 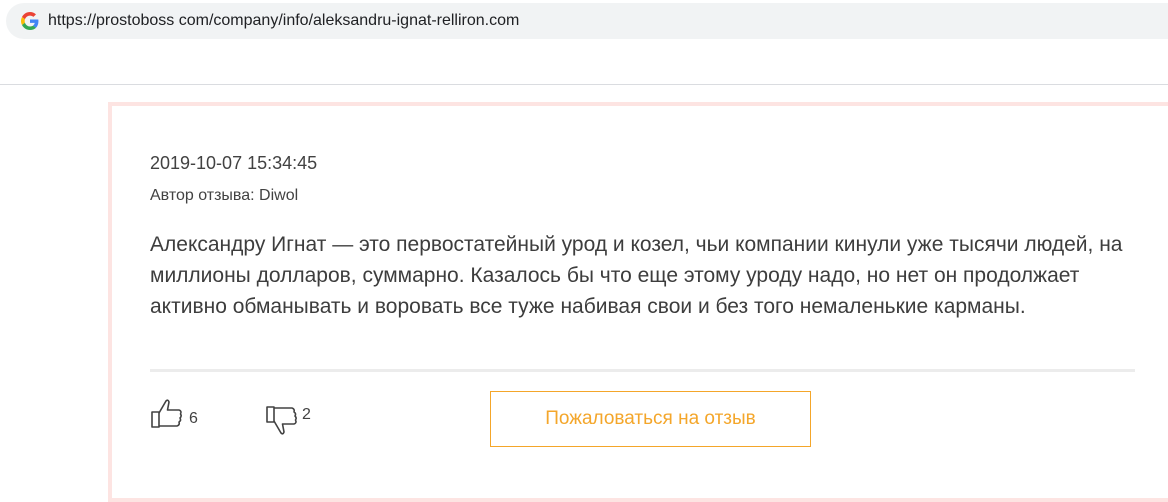 I want to click on review-separator, so click(x=642, y=370).